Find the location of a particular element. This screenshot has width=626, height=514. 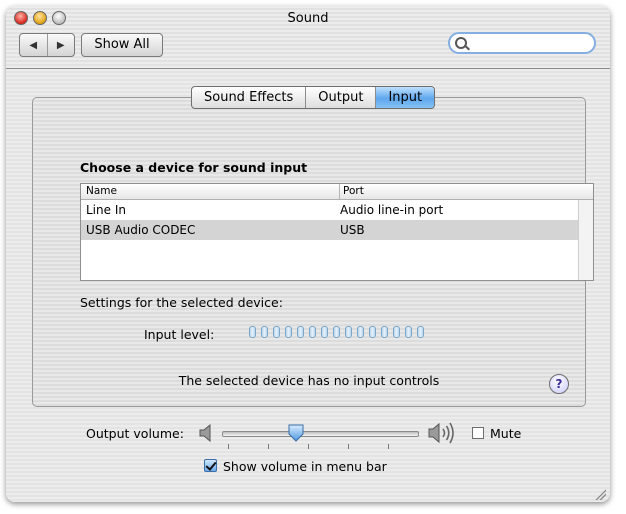

forward-arrow-icon: ▶ is located at coordinates (61, 45).